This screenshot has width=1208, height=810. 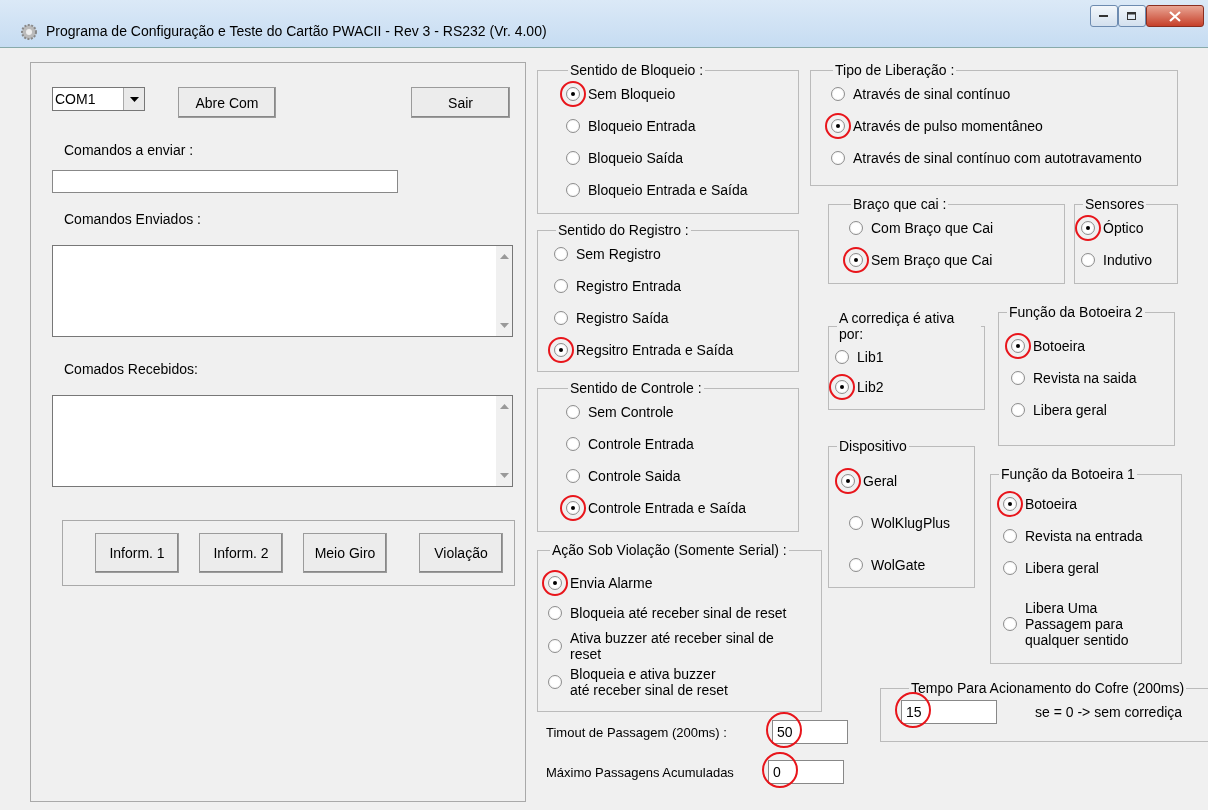 What do you see at coordinates (640, 772) in the screenshot?
I see `field-label: Máximo Passagens Acumuladas` at bounding box center [640, 772].